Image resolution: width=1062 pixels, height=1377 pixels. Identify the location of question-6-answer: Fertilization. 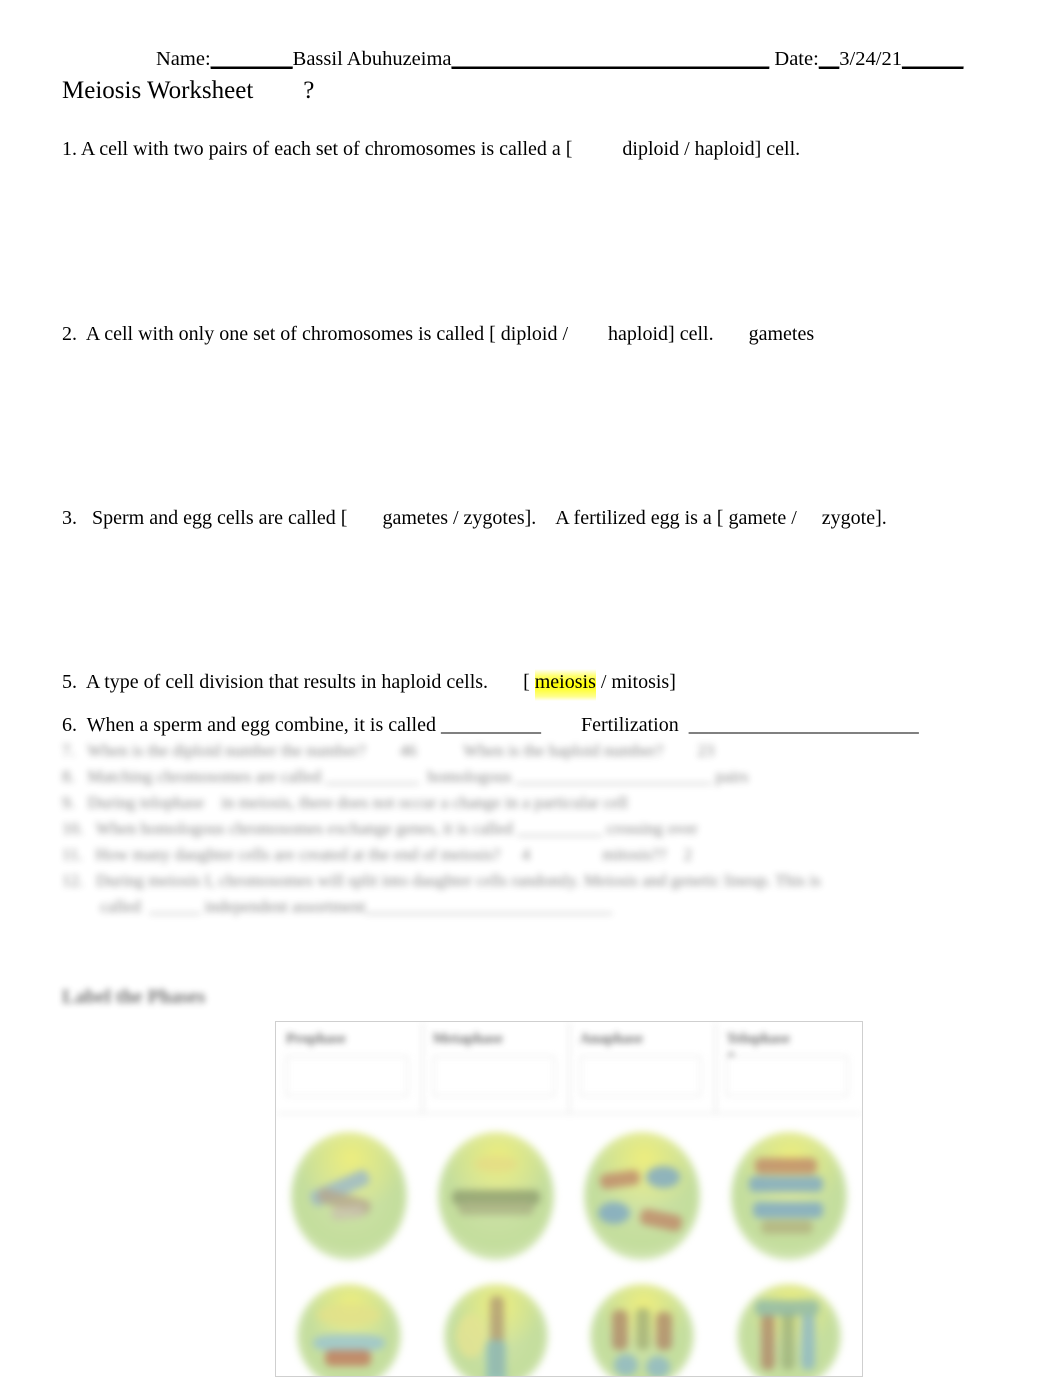
(630, 725).